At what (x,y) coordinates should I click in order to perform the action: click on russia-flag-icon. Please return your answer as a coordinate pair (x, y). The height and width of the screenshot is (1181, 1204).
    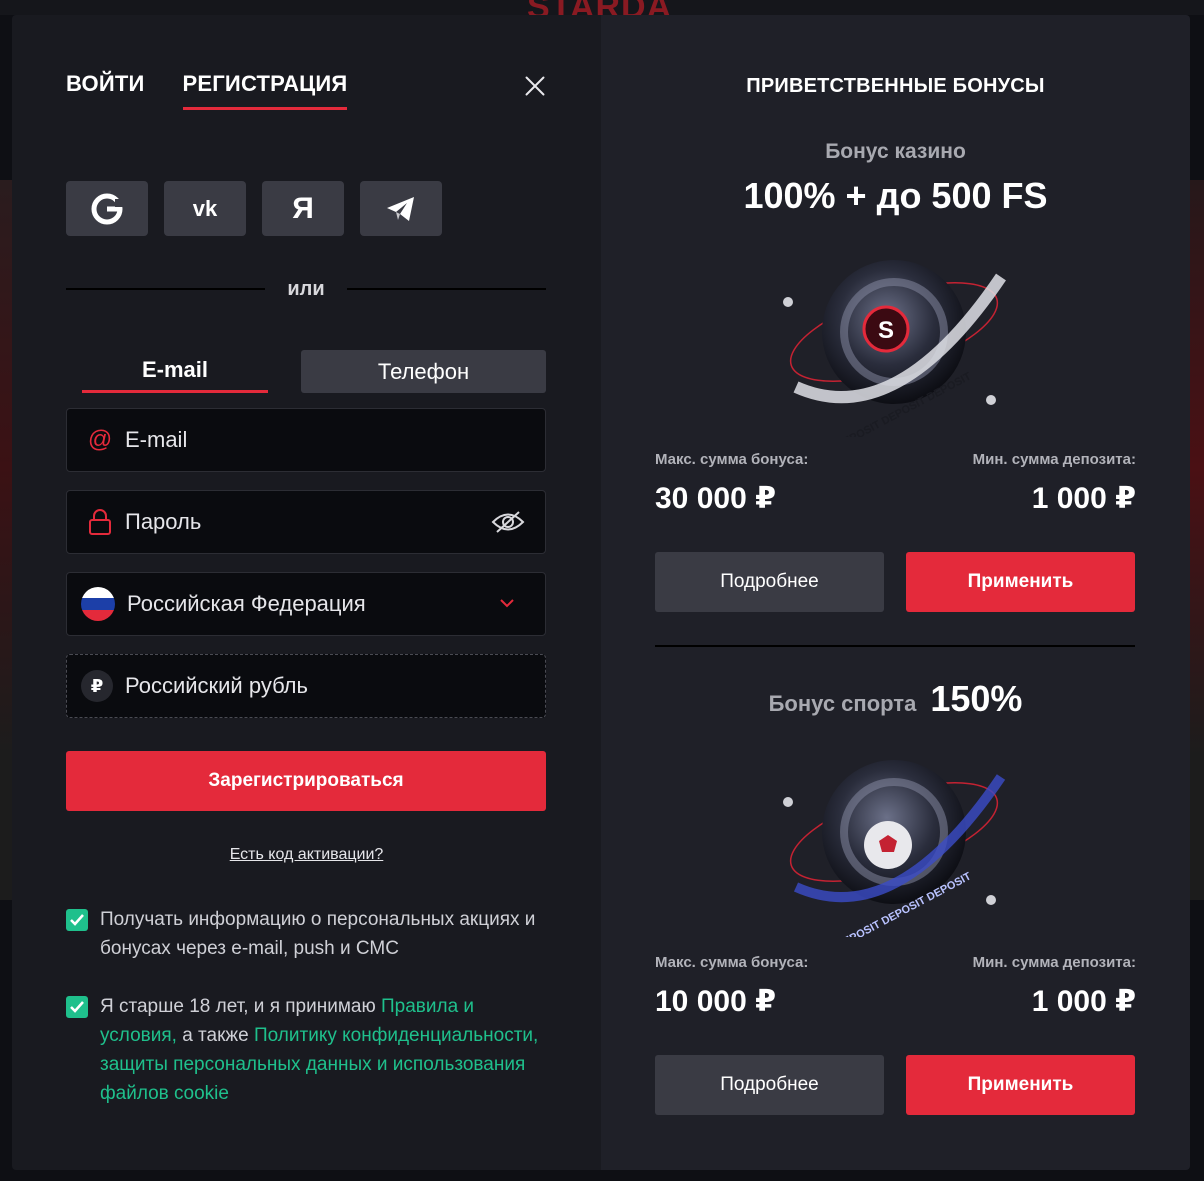
    Looking at the image, I should click on (98, 604).